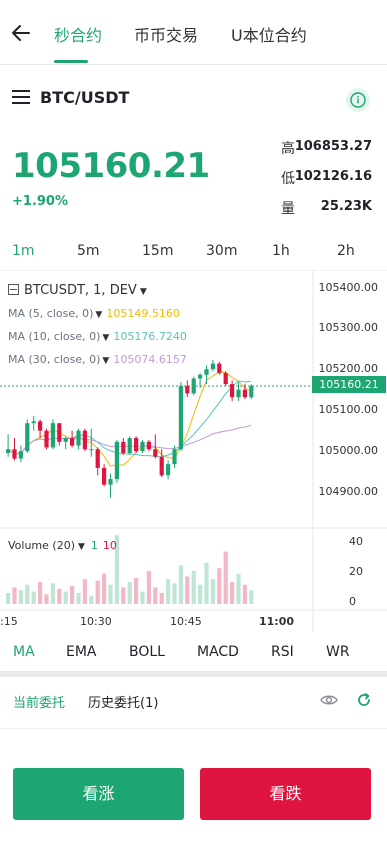 This screenshot has width=387, height=849. I want to click on price-tick: 105400.00, so click(348, 287).